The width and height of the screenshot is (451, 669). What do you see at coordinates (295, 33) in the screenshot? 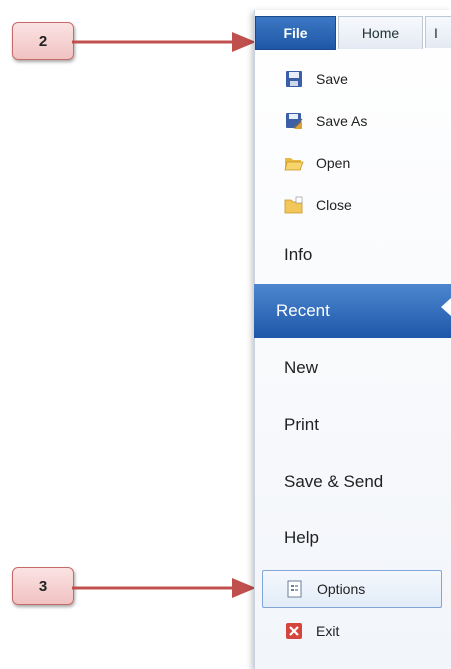
I see `tab-file: File` at bounding box center [295, 33].